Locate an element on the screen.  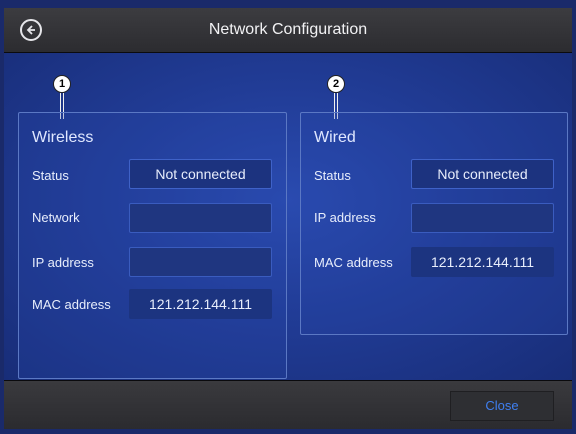
wireless-mac-label: MAC address is located at coordinates (71, 304).